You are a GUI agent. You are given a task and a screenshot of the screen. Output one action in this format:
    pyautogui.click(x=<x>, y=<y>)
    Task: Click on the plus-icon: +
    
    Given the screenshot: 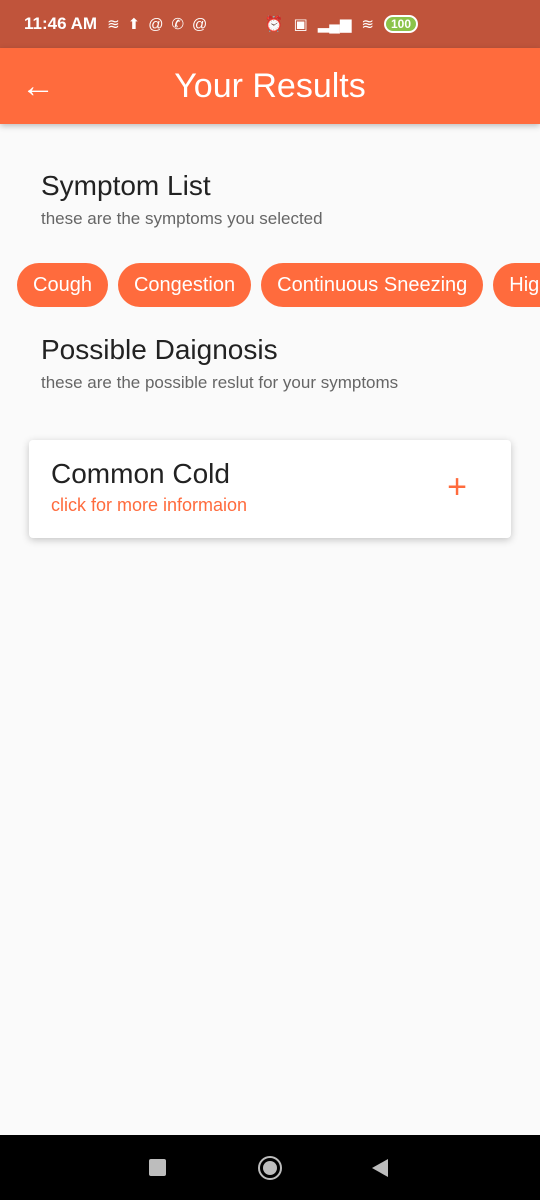 What is the action you would take?
    pyautogui.click(x=457, y=487)
    